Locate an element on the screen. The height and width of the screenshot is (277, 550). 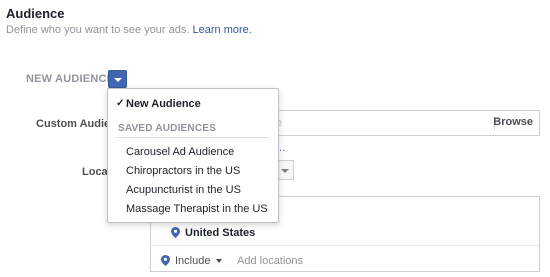
location-type-select is located at coordinates (286, 170).